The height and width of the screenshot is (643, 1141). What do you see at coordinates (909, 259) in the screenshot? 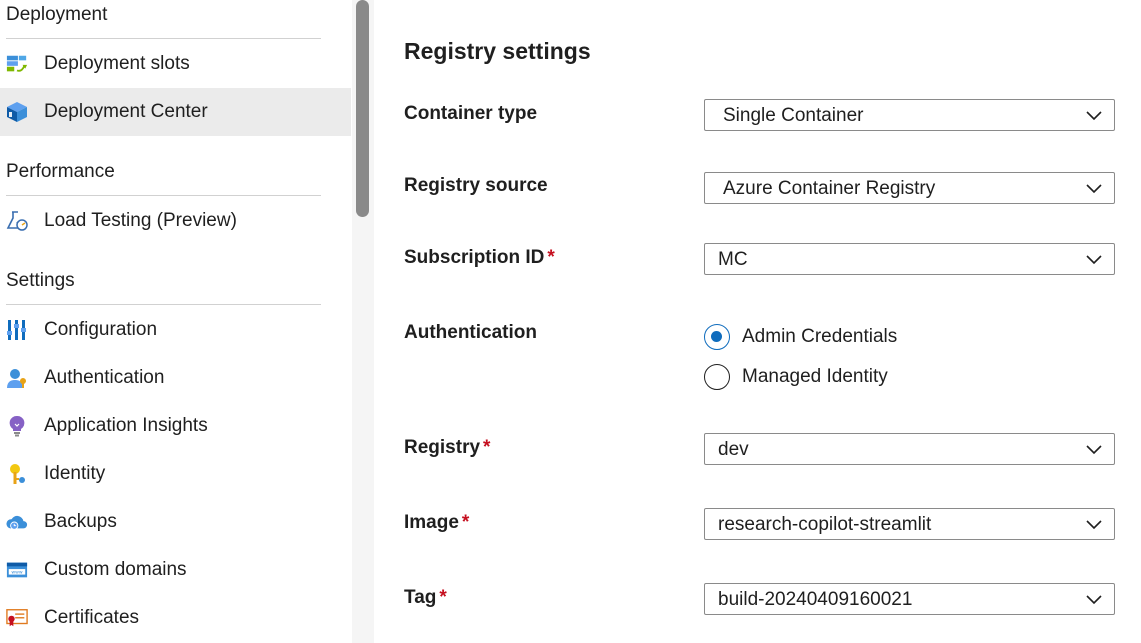
I see `subscription-id-dropdown: MC` at bounding box center [909, 259].